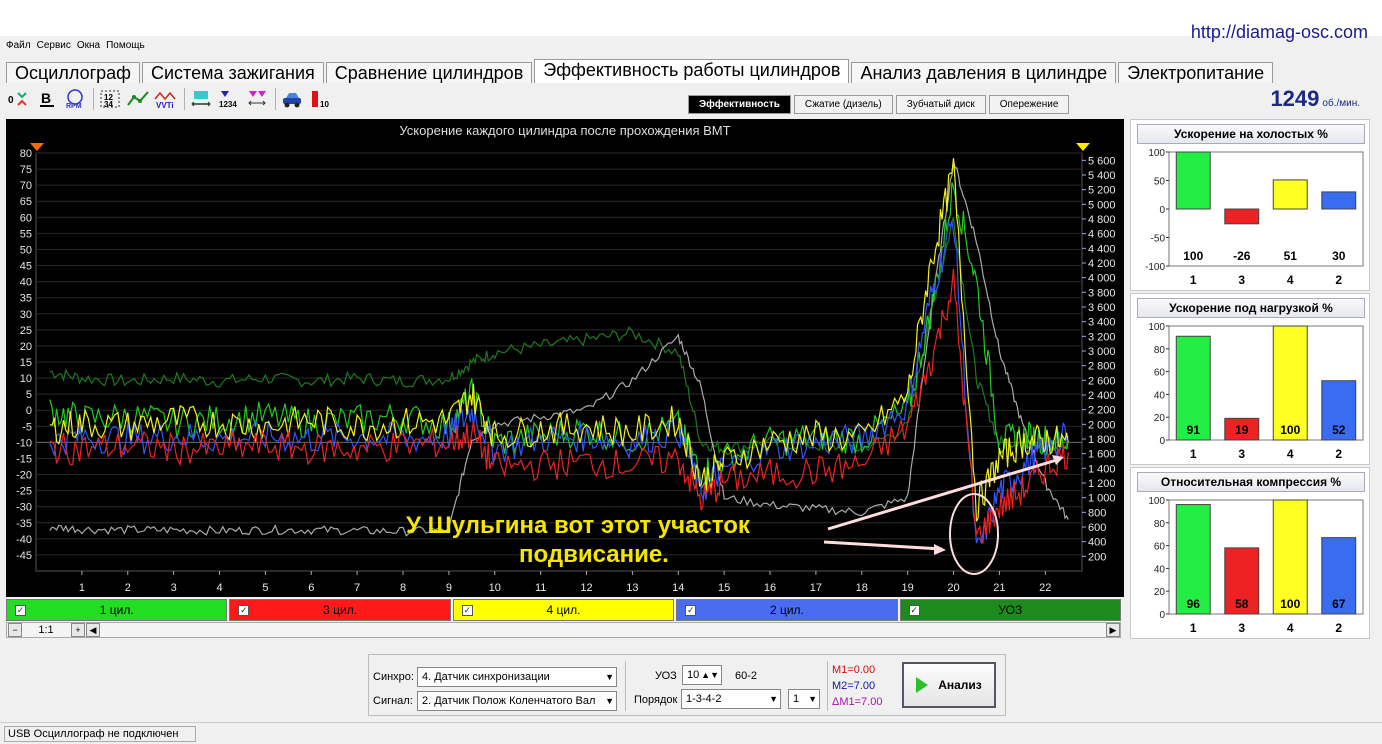  I want to click on signal-select: 2. Датчик Полож Коленчатого Вал ▼, so click(517, 701).